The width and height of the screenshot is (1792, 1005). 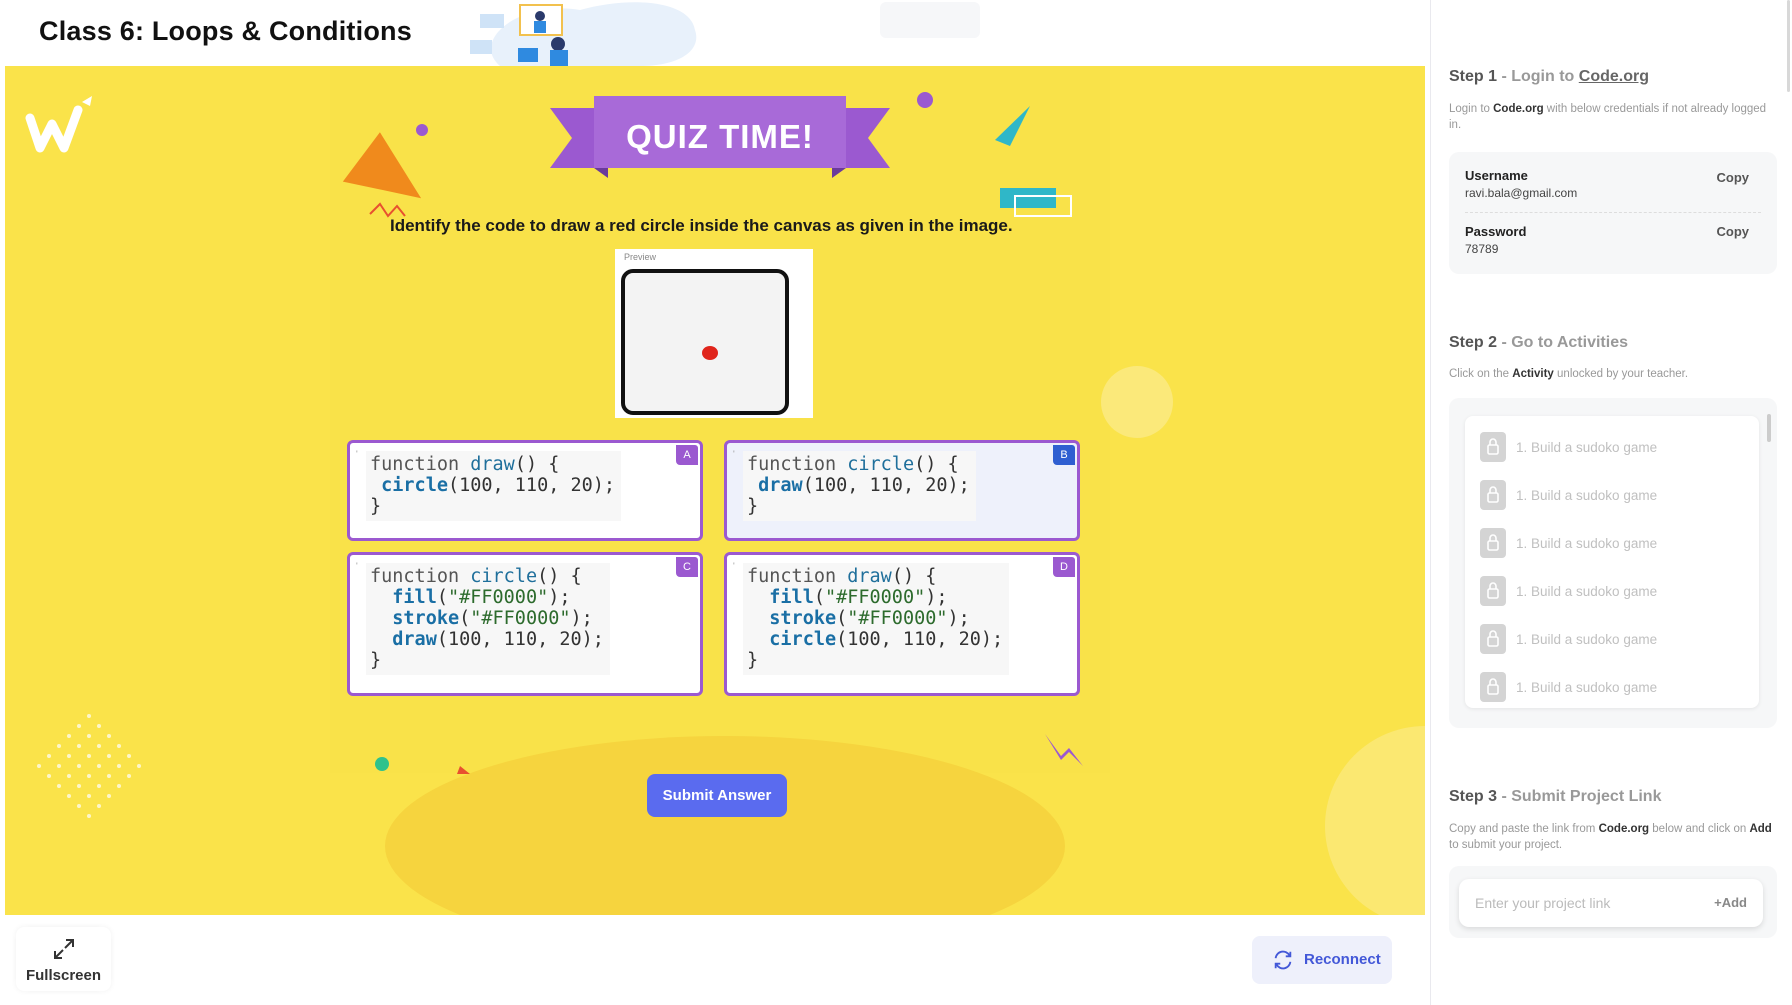 I want to click on step3-title-text: - Submit Project Link, so click(x=1579, y=796).